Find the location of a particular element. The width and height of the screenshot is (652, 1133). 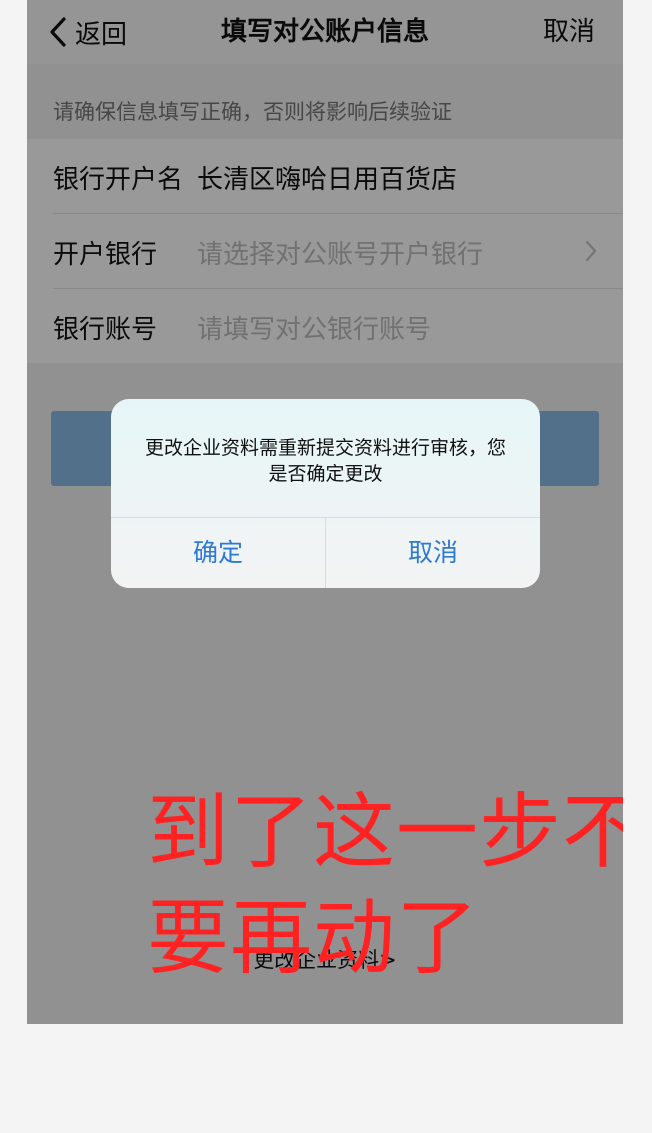

confirm-dialog: 更改企业资料需重新提交资料进行审核，您是否确定更改 确定 取消 is located at coordinates (325, 493).